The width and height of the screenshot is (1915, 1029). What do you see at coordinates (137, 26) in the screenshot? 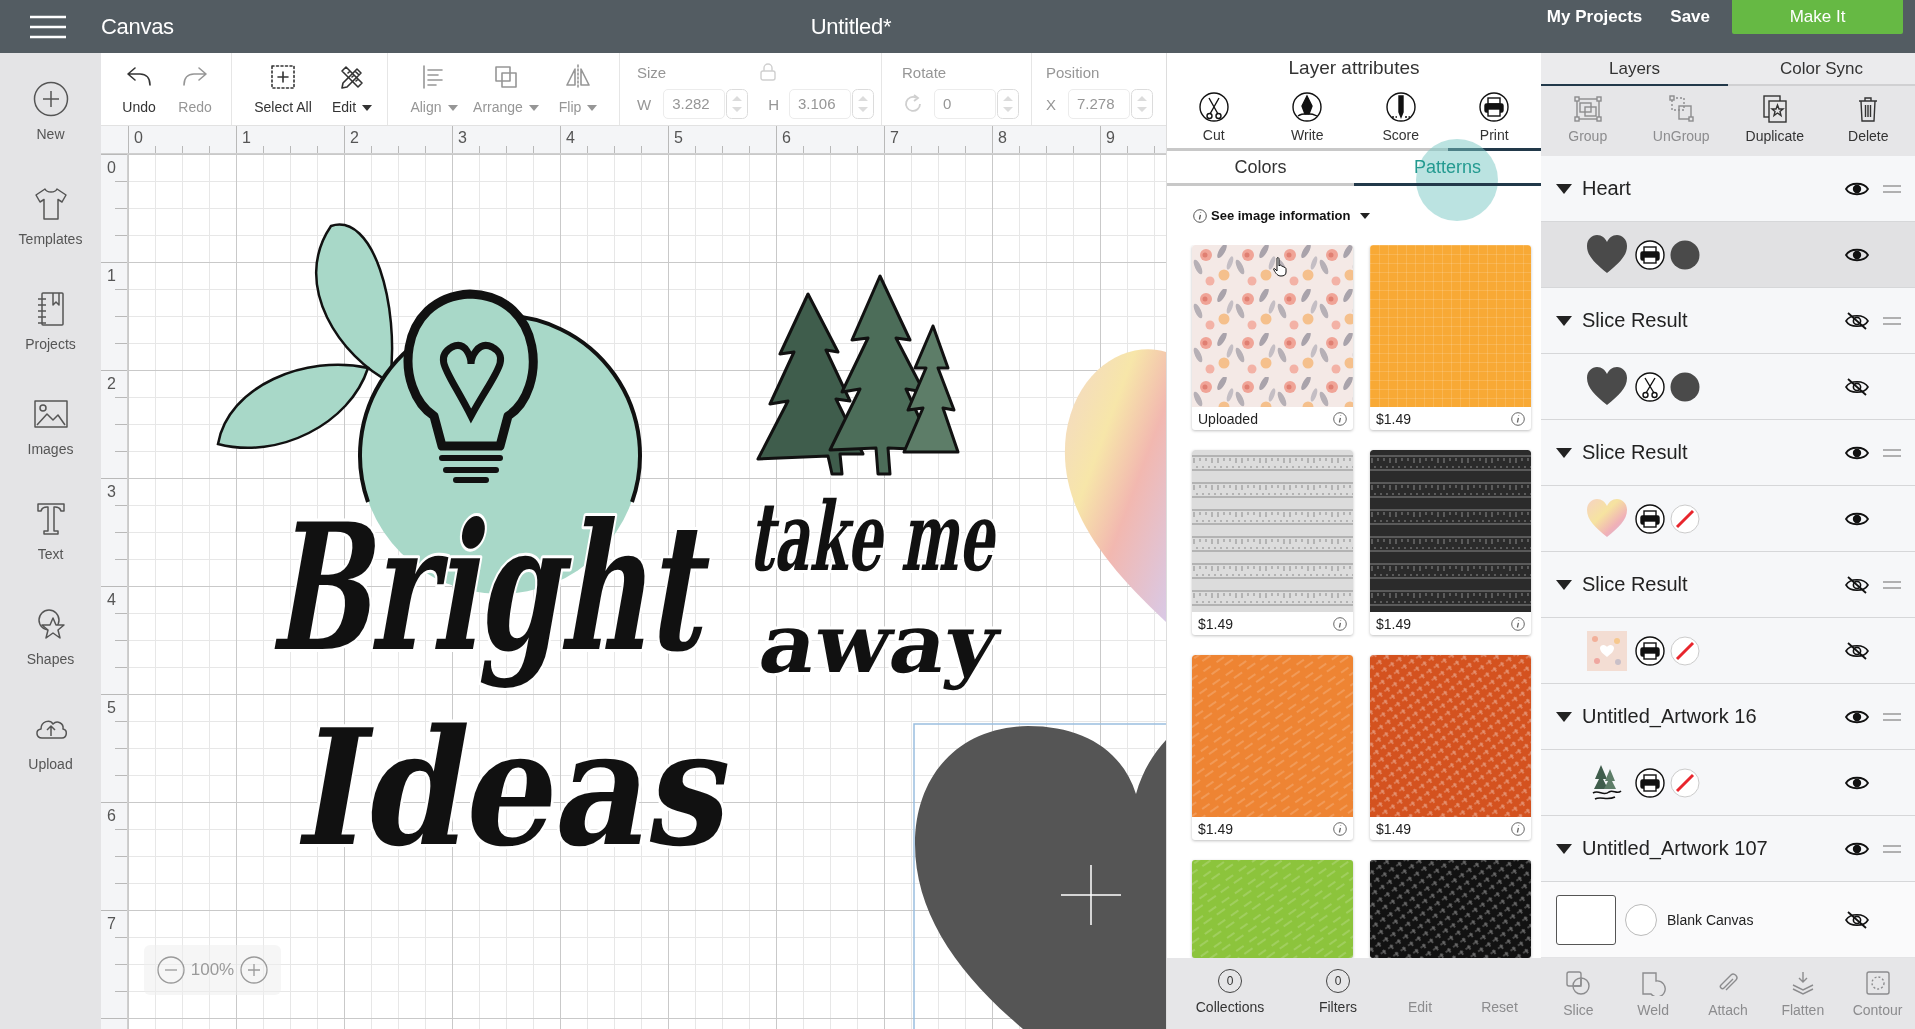
I see `app-title: Canvas` at bounding box center [137, 26].